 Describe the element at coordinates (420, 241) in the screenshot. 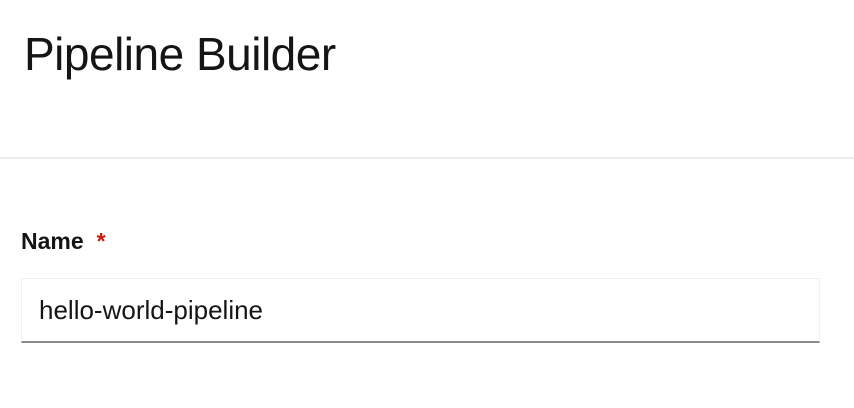

I see `name-field-label: Name *` at that location.